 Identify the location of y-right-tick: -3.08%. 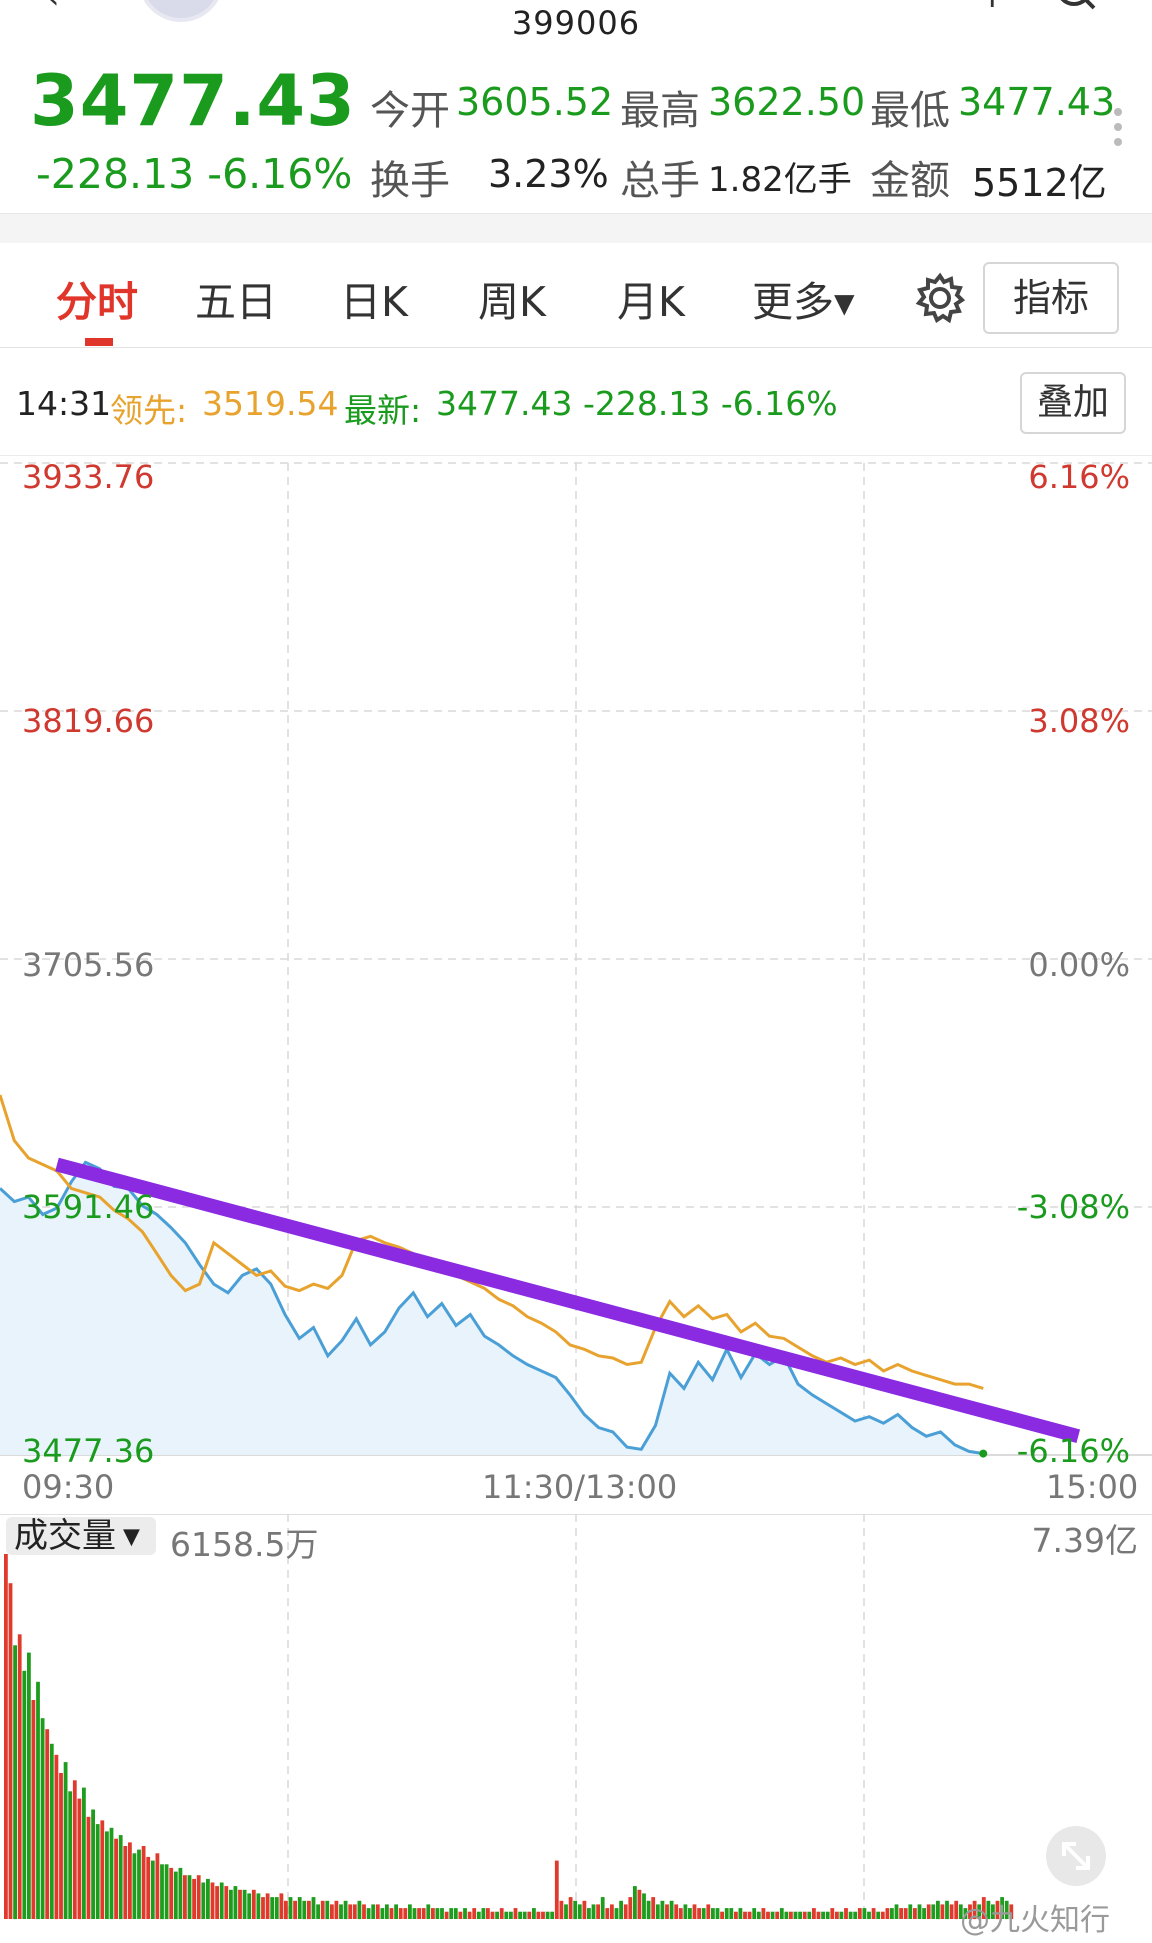
(1073, 1207).